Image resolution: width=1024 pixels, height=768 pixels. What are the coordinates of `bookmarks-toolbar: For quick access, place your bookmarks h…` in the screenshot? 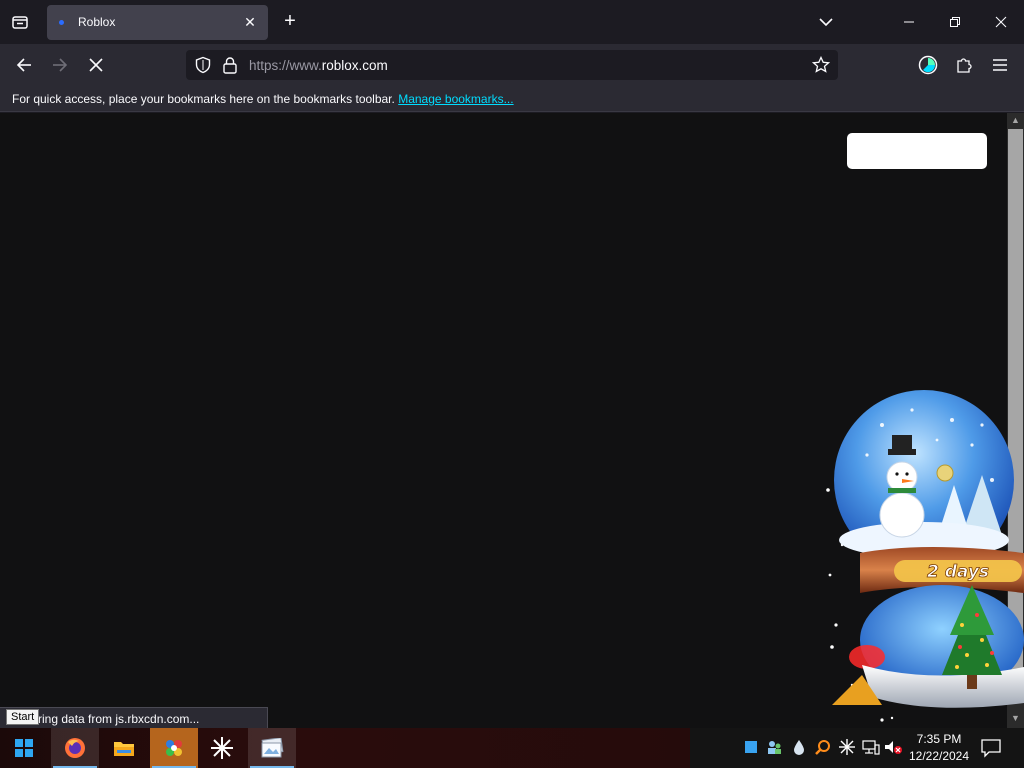 It's located at (512, 99).